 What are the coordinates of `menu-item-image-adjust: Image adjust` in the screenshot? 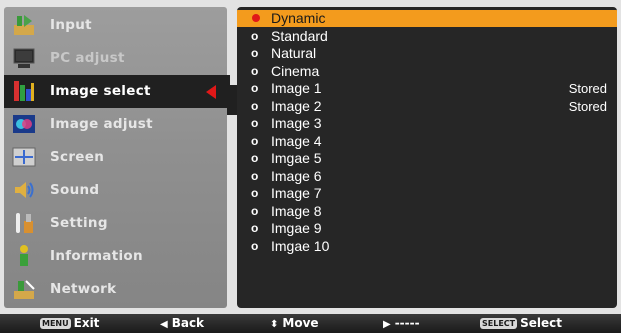 It's located at (115, 124).